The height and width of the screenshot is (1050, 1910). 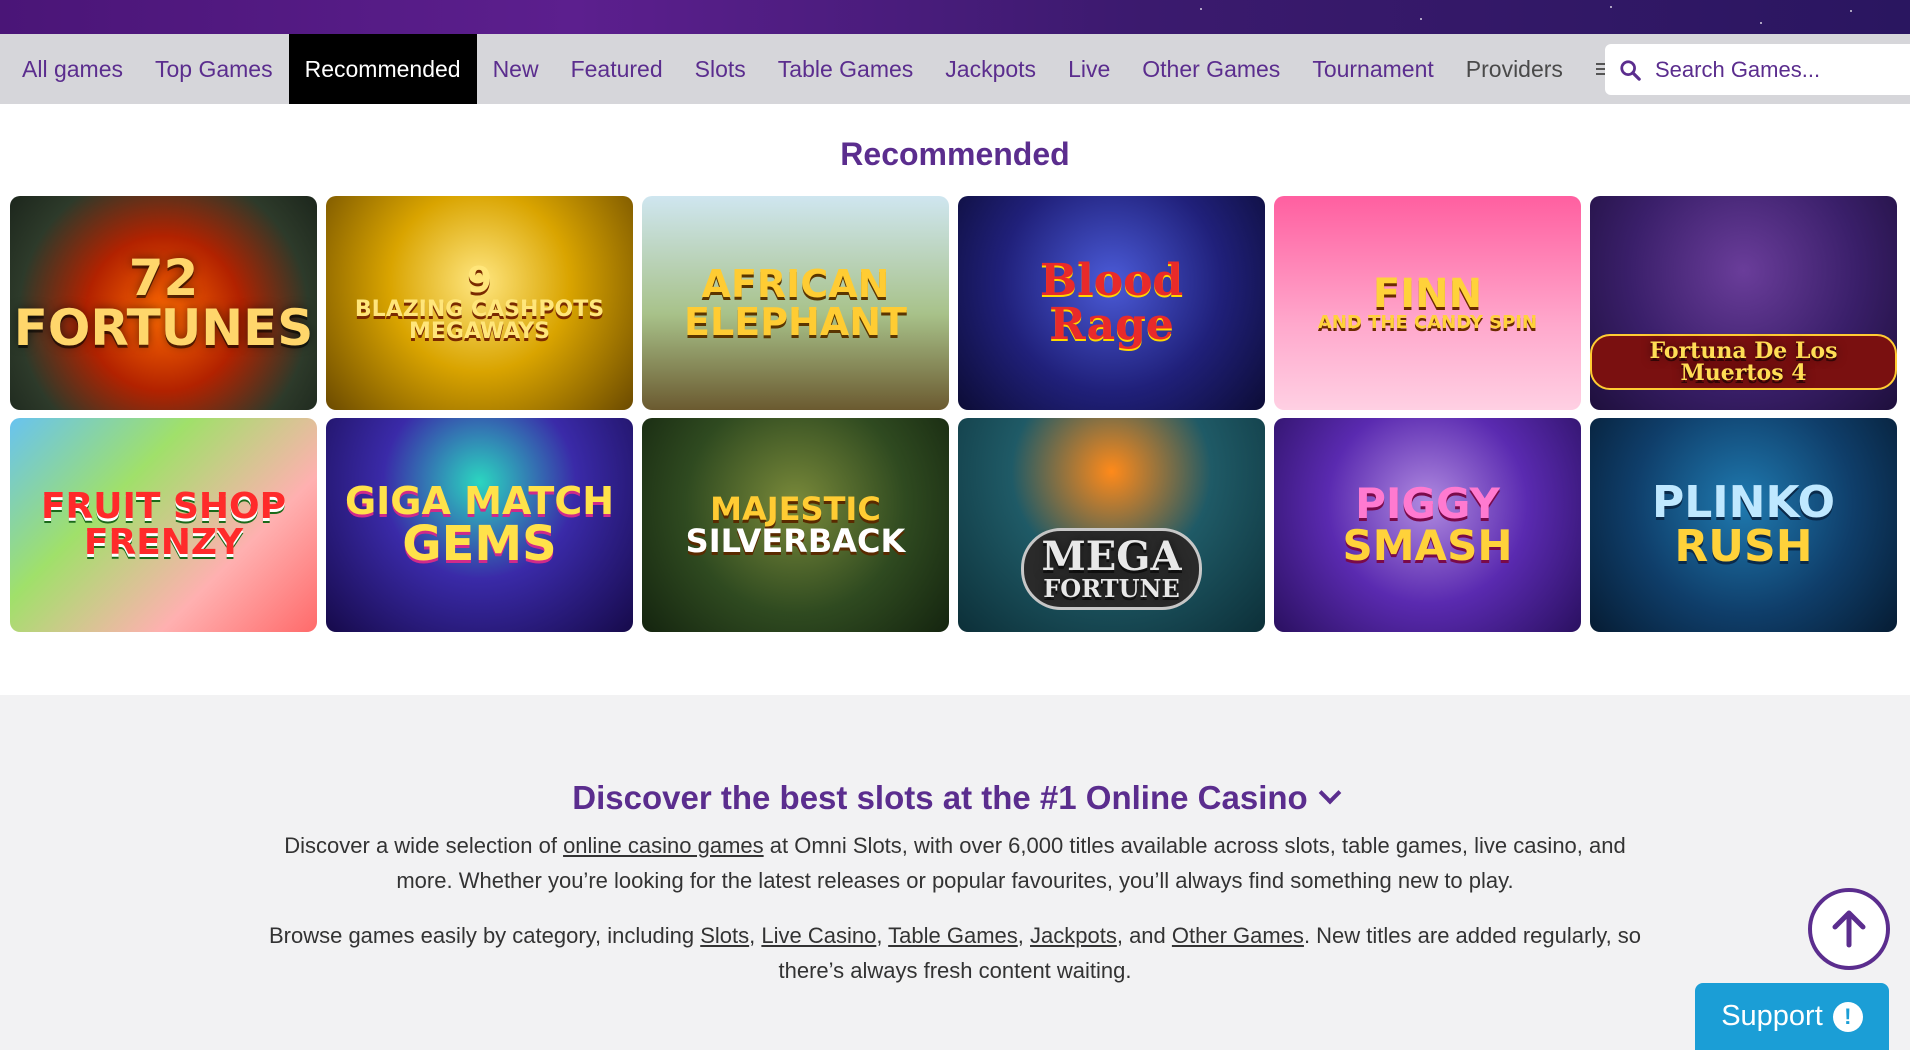 What do you see at coordinates (1089, 69) in the screenshot?
I see `nav-live: Live` at bounding box center [1089, 69].